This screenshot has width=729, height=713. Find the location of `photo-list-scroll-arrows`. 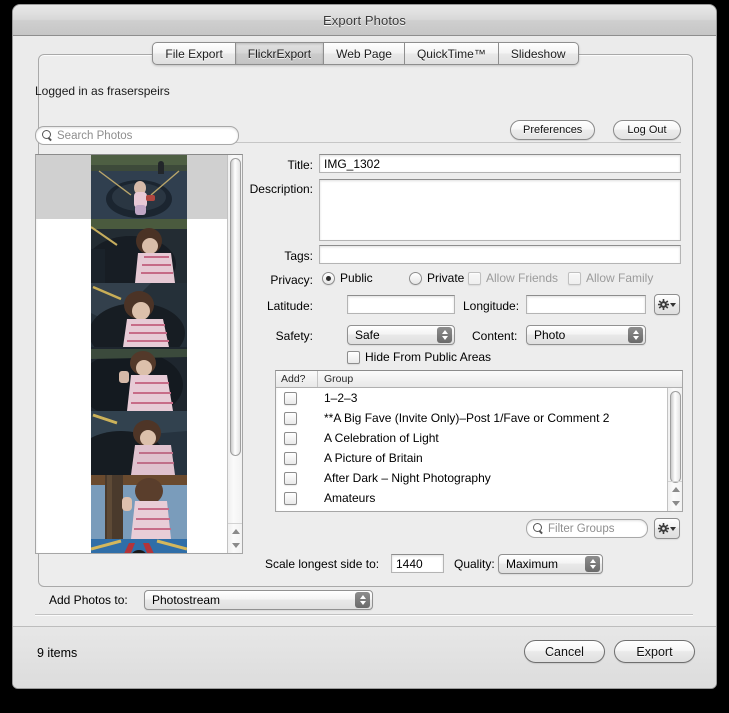

photo-list-scroll-arrows is located at coordinates (235, 538).